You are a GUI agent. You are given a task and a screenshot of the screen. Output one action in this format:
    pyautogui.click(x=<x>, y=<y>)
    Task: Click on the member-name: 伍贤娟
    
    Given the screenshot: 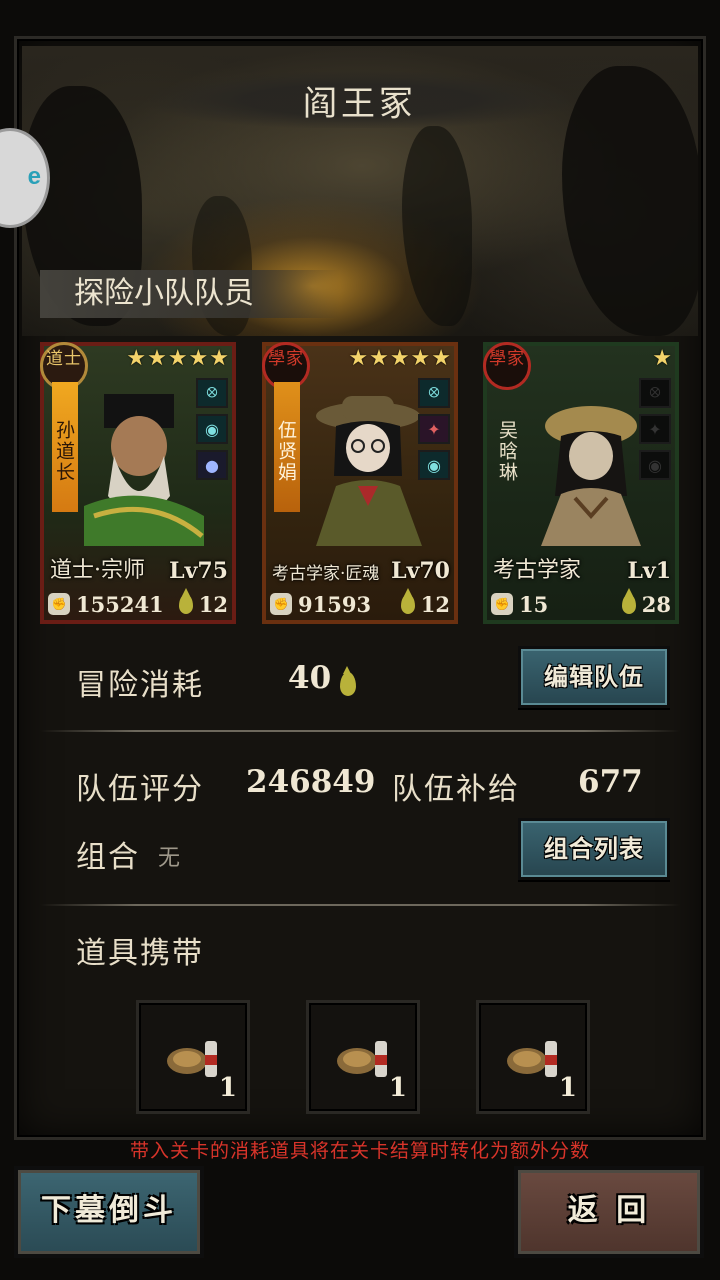 What is the action you would take?
    pyautogui.click(x=287, y=447)
    